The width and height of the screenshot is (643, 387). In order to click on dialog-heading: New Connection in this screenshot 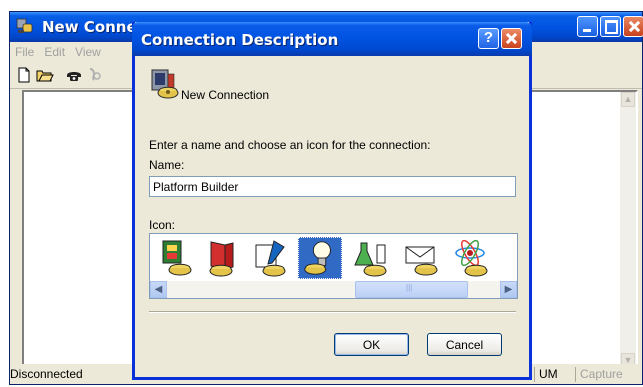, I will do `click(225, 95)`.